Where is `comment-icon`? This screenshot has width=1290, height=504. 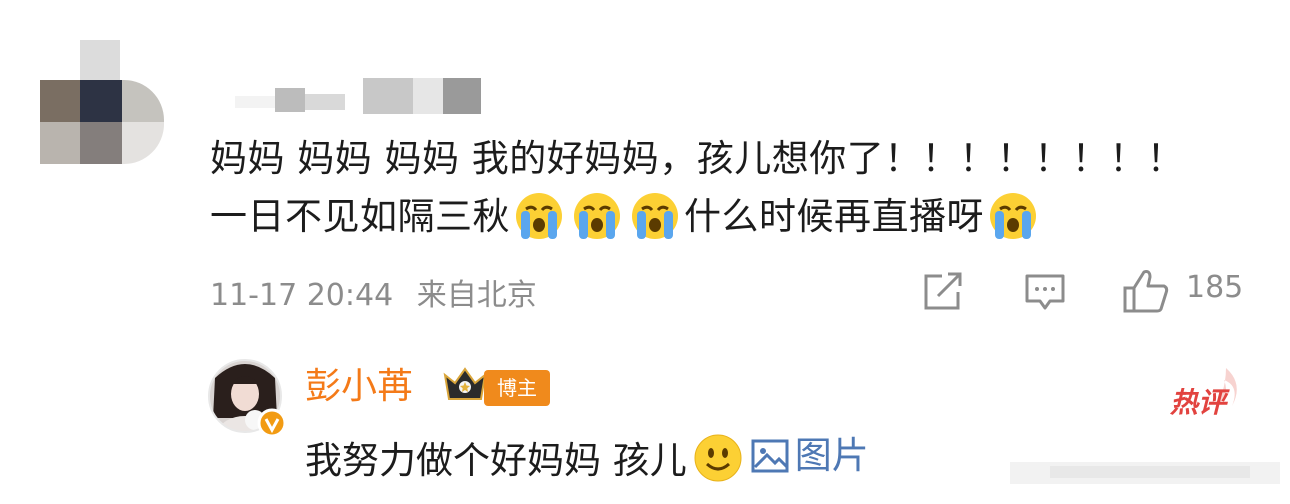
comment-icon is located at coordinates (1045, 293).